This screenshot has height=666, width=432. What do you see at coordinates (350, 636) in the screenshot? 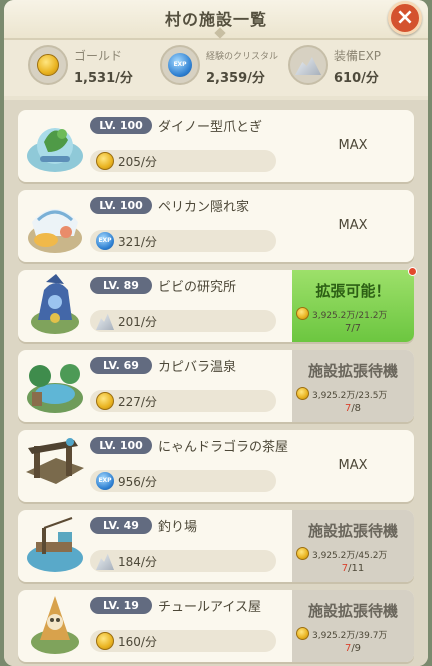
I see `expand-cost-value: 3,925.2万/39.7万` at bounding box center [350, 636].